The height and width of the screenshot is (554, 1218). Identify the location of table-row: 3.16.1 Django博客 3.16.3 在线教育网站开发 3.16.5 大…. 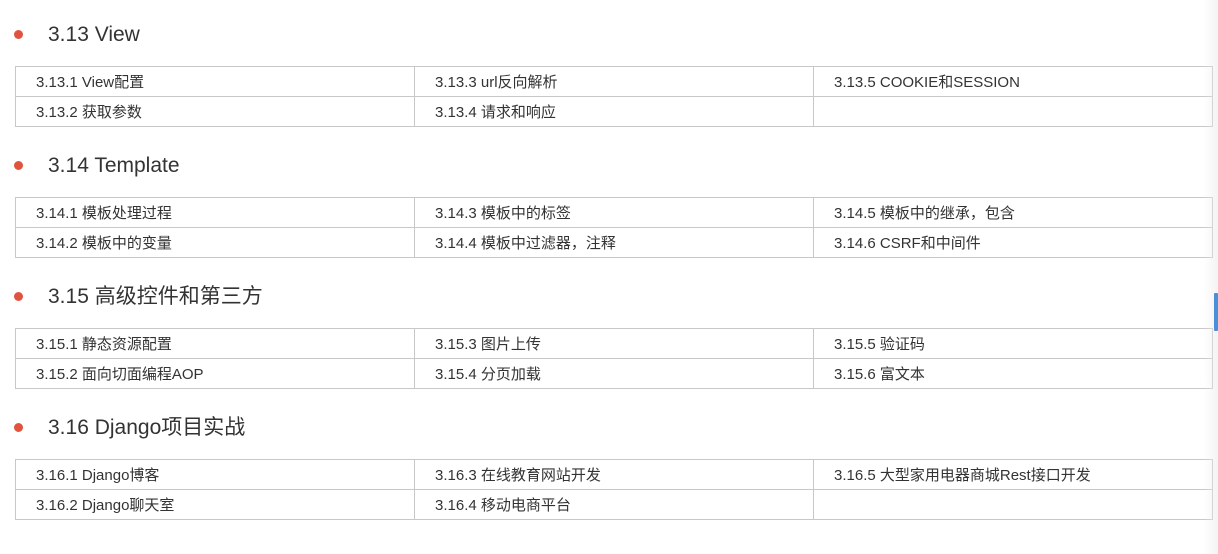
(614, 474).